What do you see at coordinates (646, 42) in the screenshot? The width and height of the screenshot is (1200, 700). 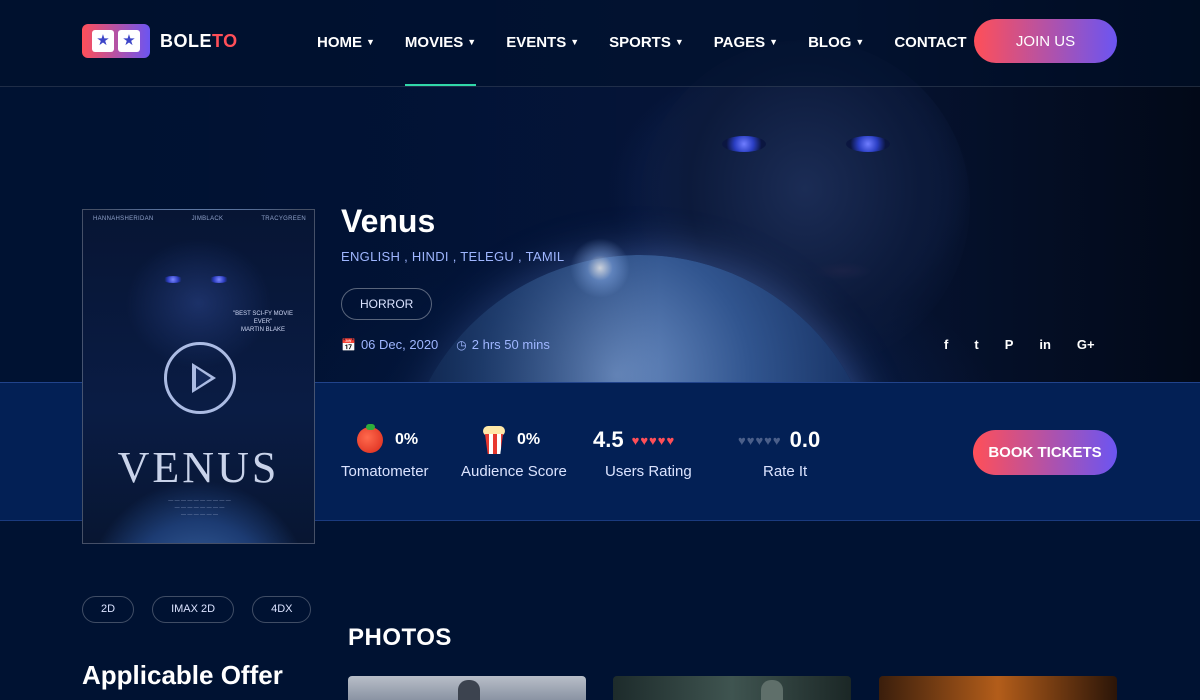 I see `nav-sports: SPORTS ▼` at bounding box center [646, 42].